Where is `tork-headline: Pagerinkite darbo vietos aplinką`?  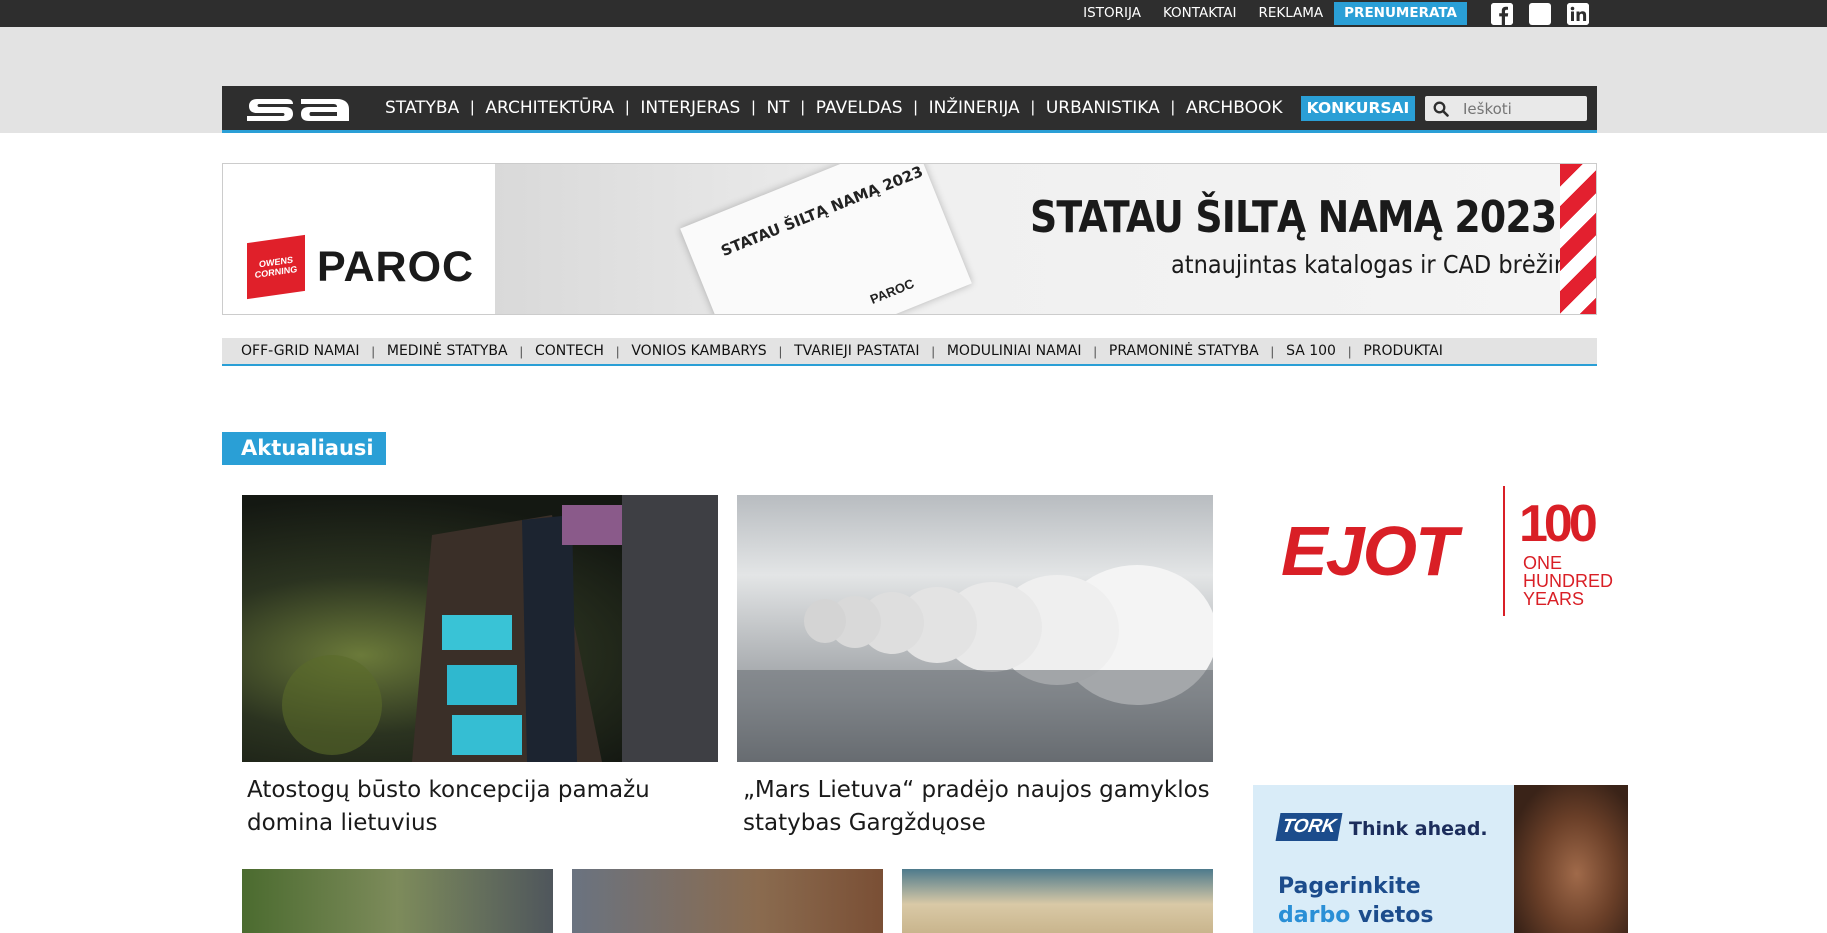 tork-headline: Pagerinkite darbo vietos aplinką is located at coordinates (1378, 902).